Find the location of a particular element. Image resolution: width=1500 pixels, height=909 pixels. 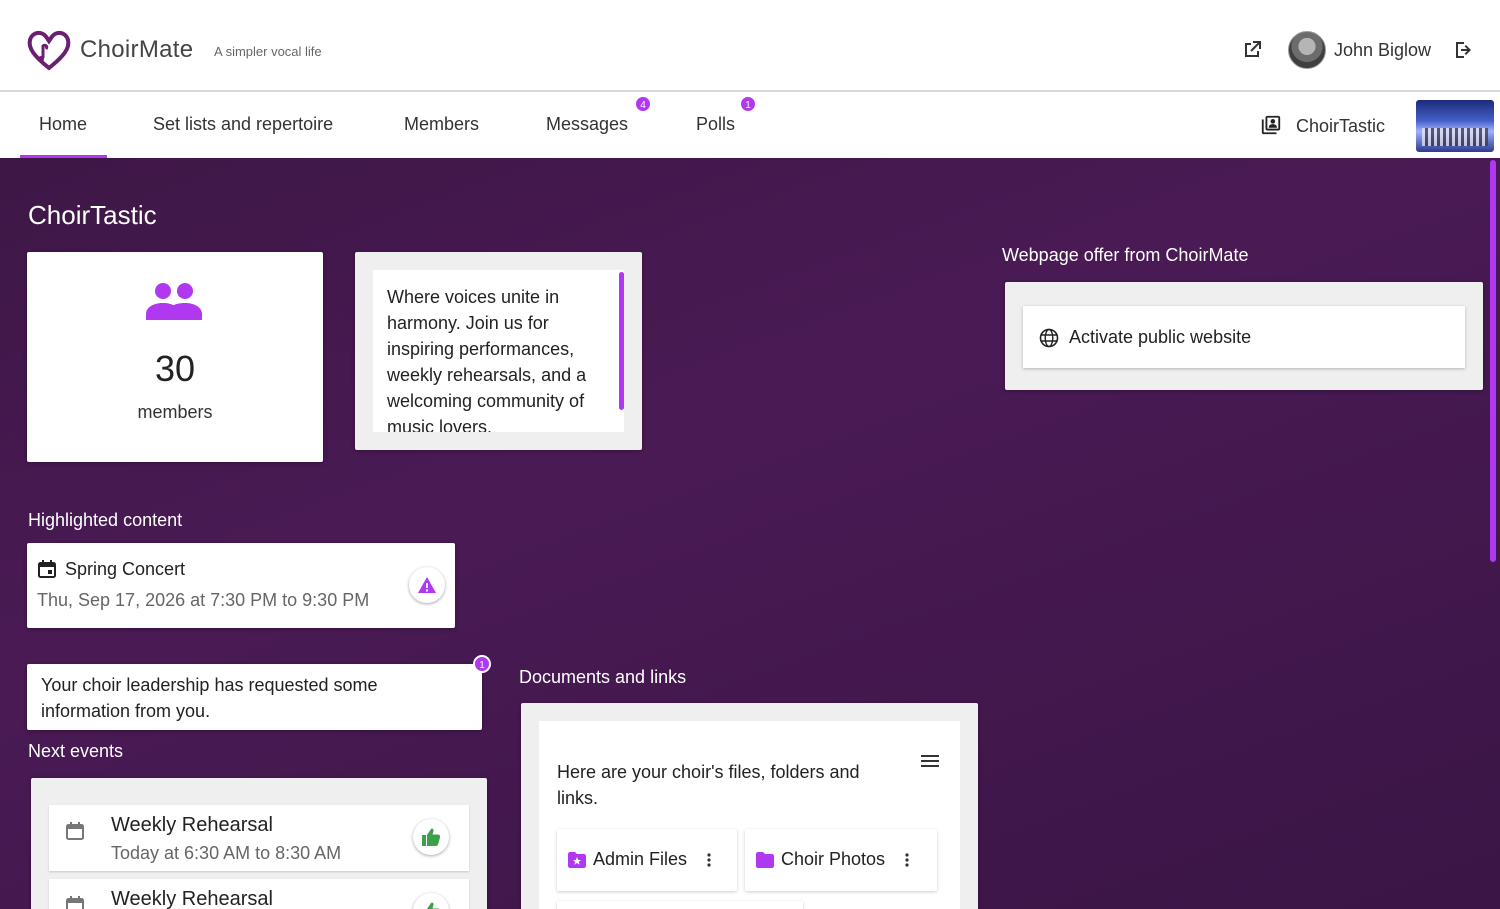

doc-item-label: Admin Files is located at coordinates (640, 859).